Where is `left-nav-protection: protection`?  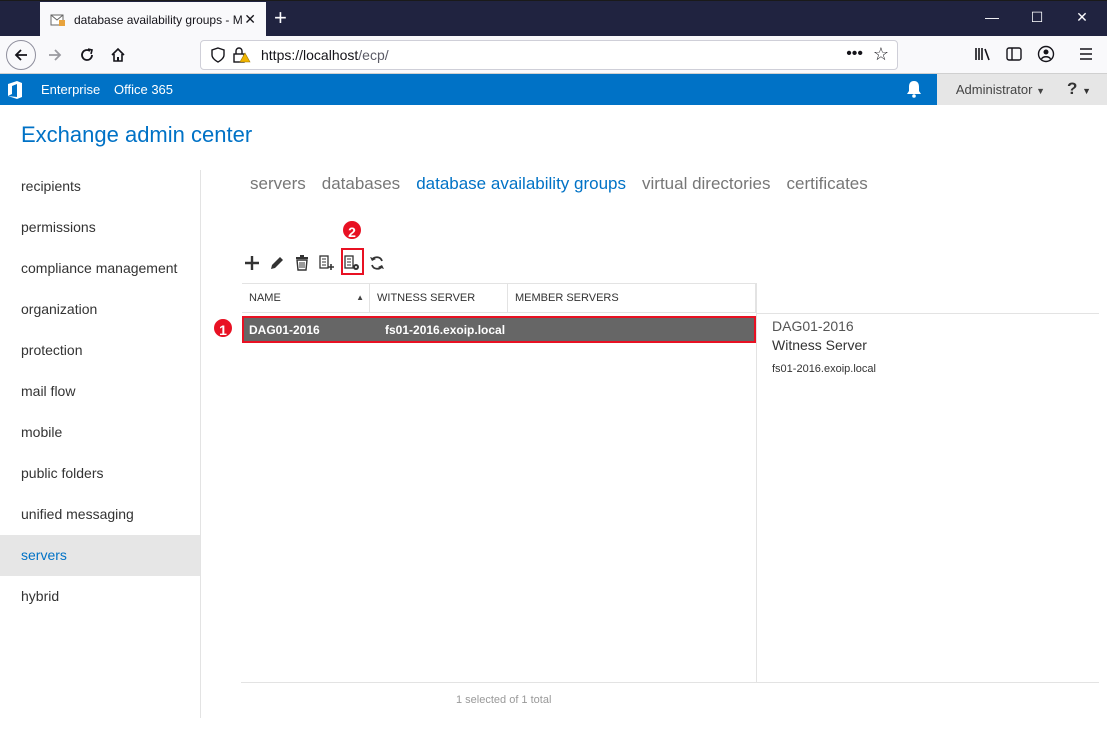 left-nav-protection: protection is located at coordinates (100, 350).